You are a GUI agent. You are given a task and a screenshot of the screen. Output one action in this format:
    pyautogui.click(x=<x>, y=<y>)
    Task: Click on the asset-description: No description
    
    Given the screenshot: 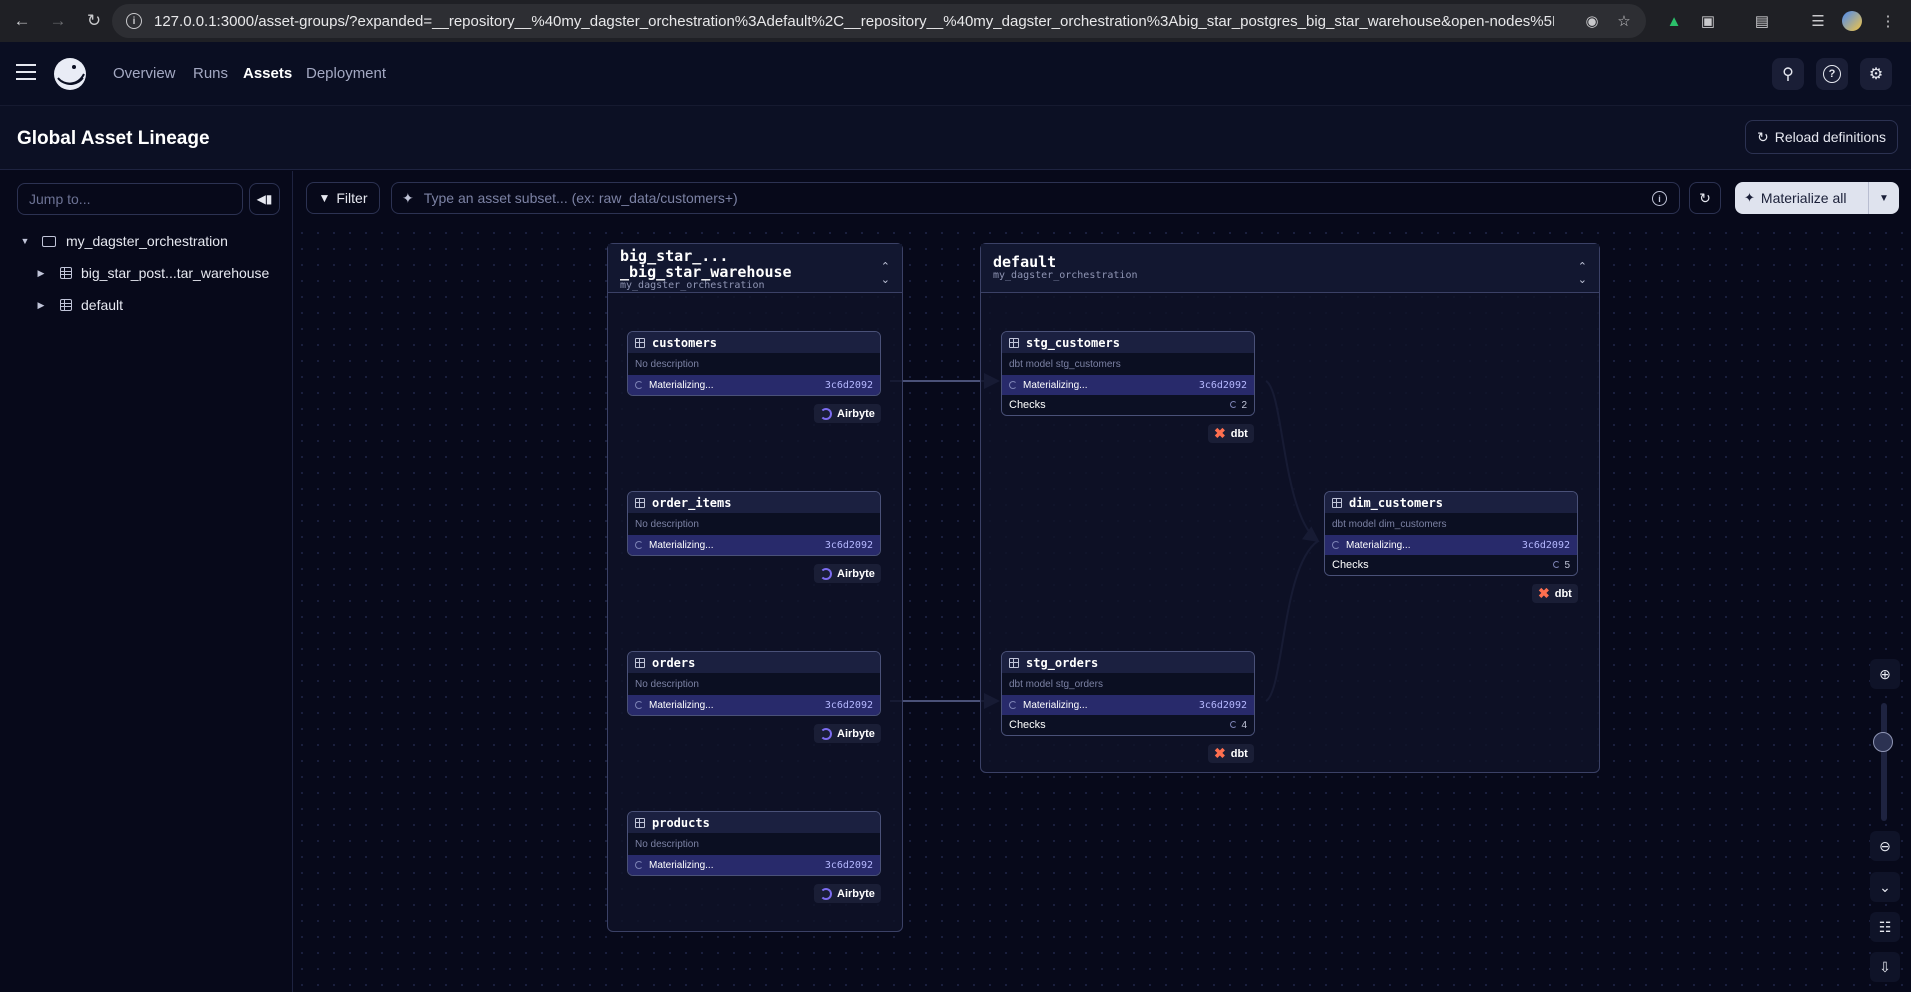 What is the action you would take?
    pyautogui.click(x=754, y=844)
    